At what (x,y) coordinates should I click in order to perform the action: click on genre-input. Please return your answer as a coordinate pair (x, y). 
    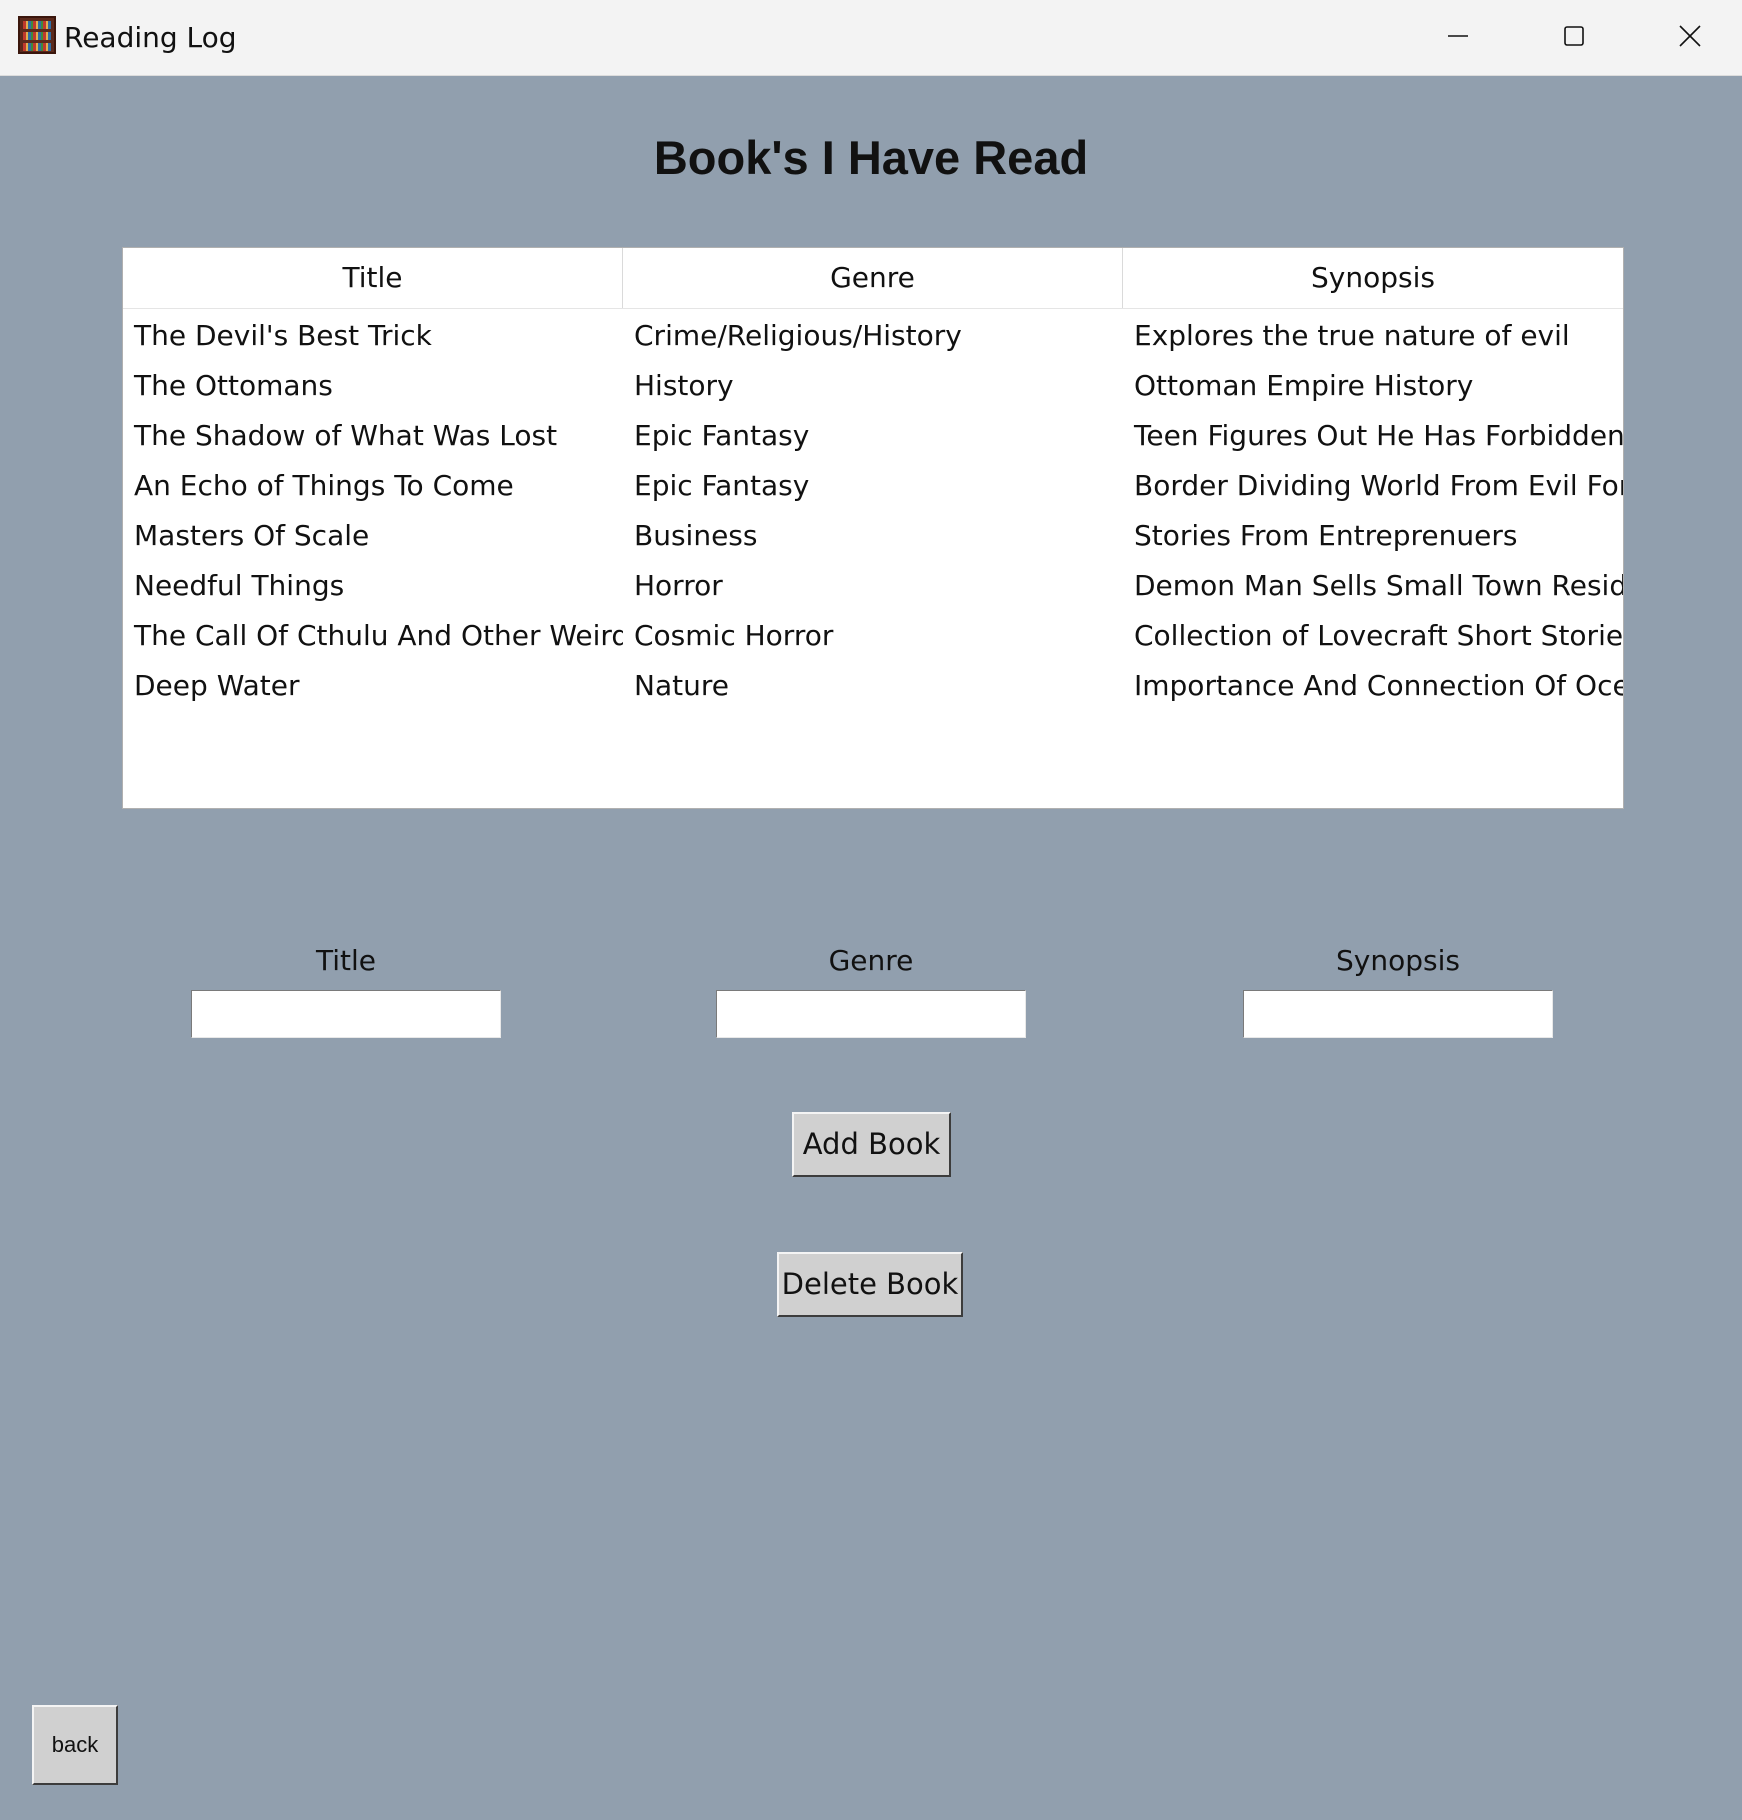
    Looking at the image, I should click on (871, 1014).